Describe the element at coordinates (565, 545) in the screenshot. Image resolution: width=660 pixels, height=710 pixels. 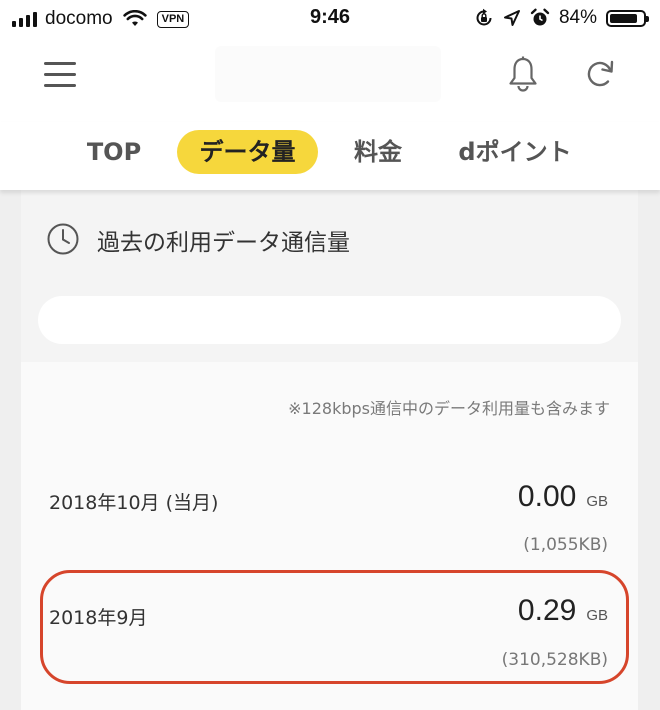
I see `usage-row-kb: (1,055KB)` at that location.